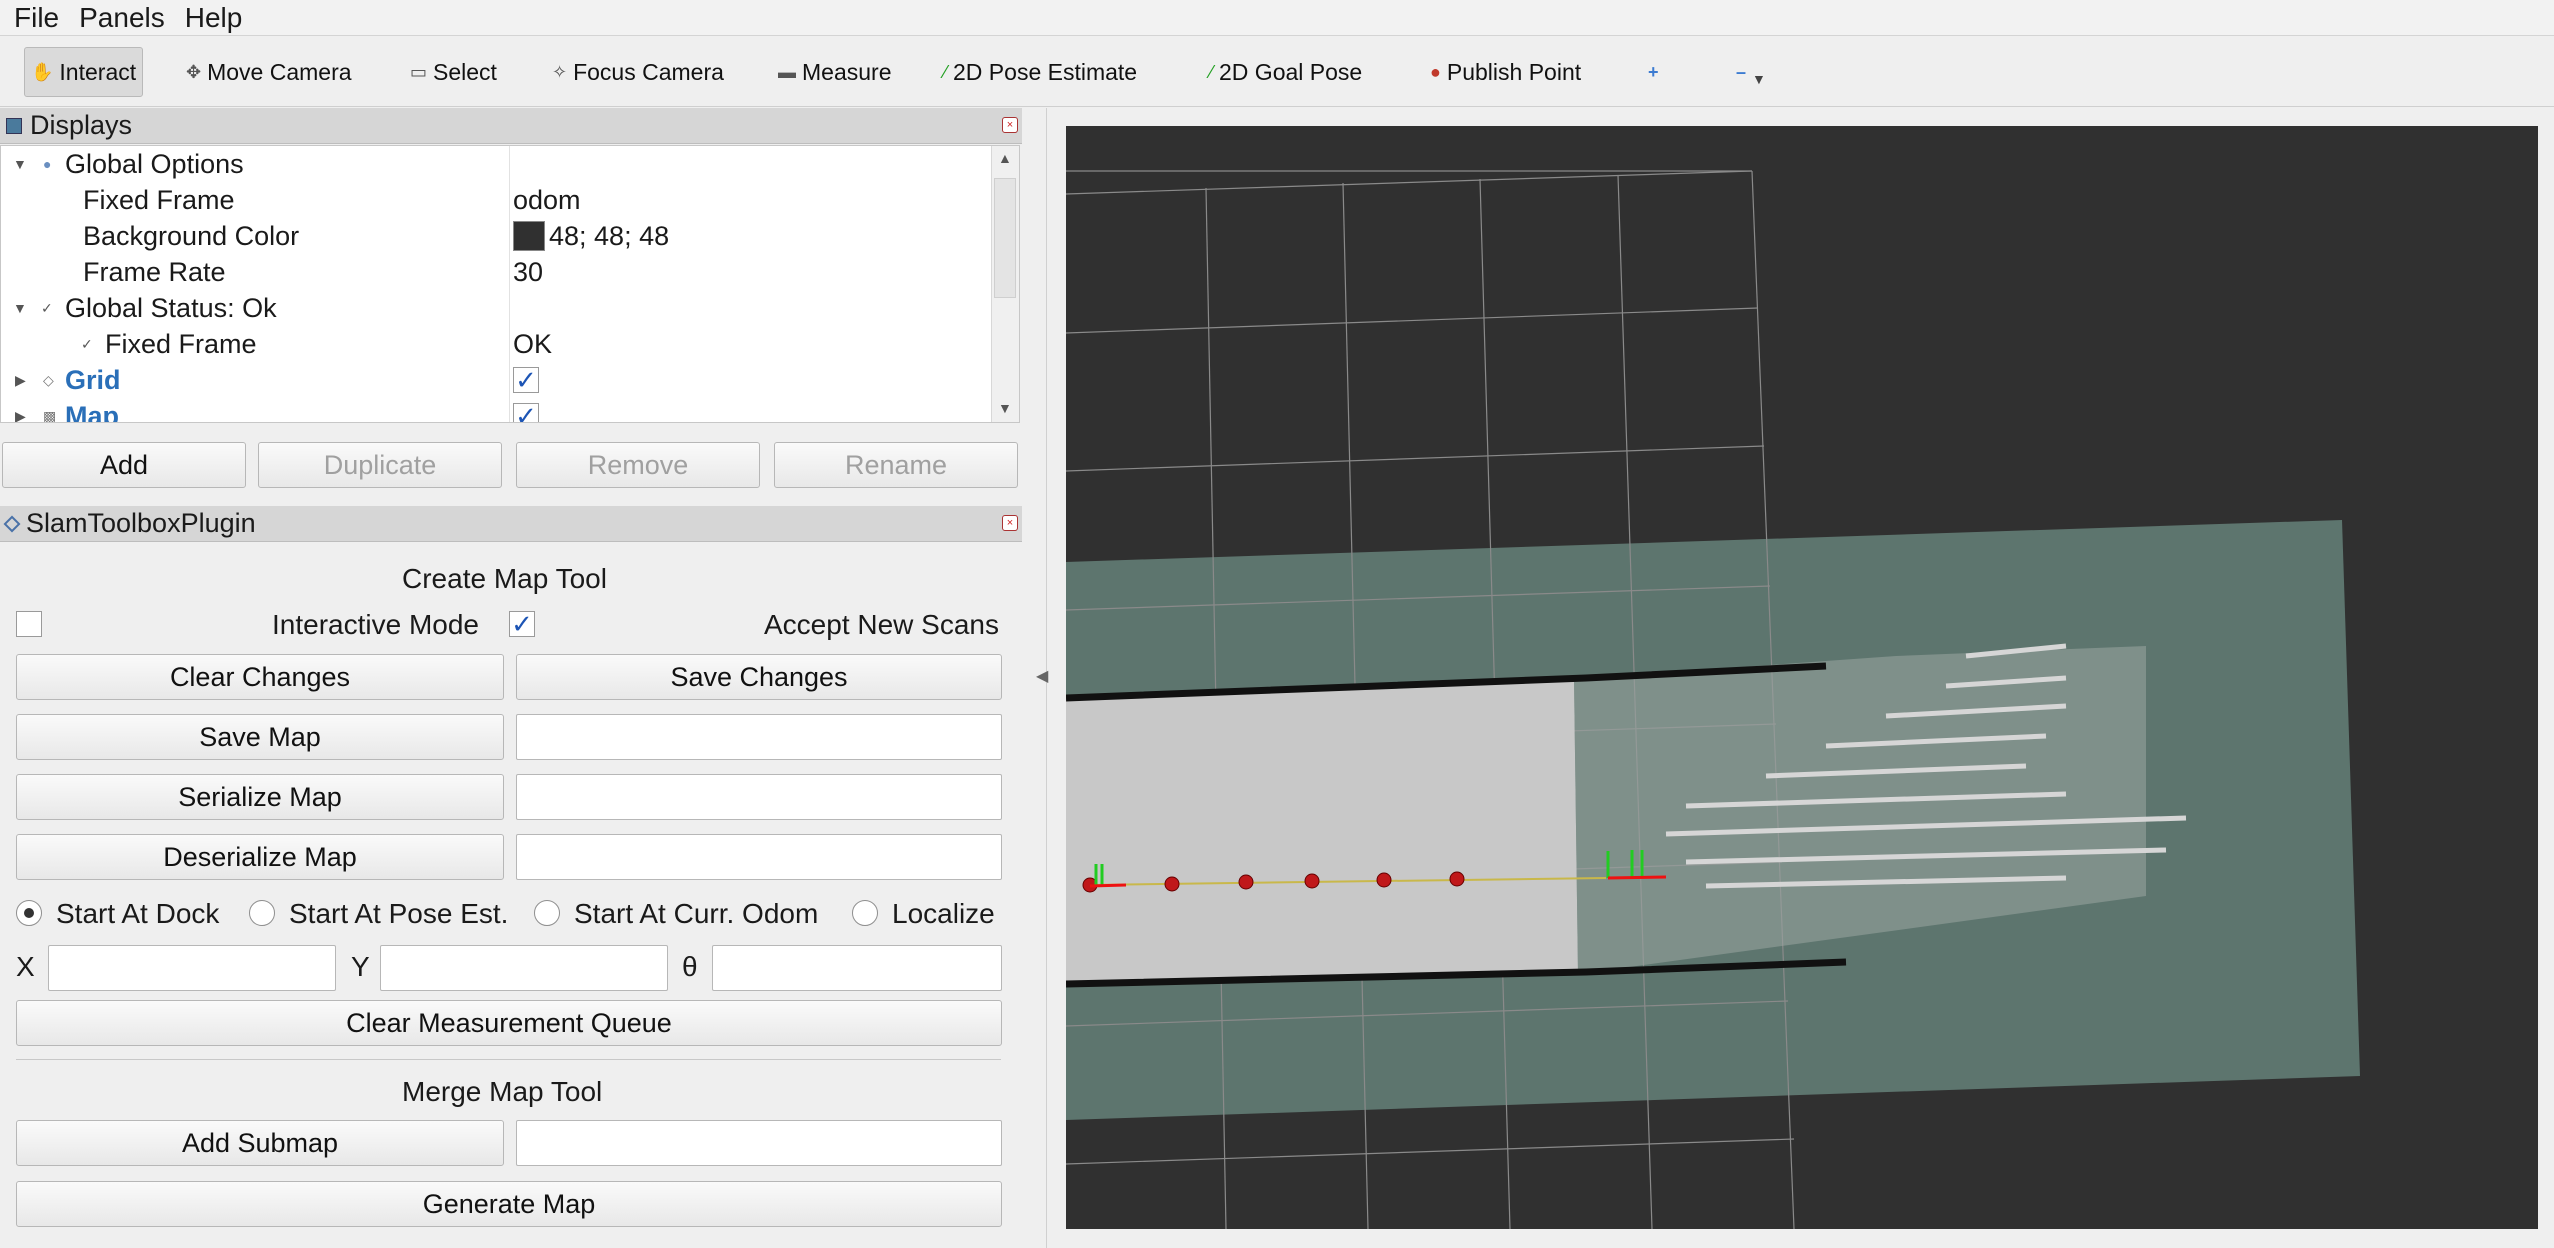 The image size is (2554, 1248). Describe the element at coordinates (547, 913) in the screenshot. I see `start-at-curr-odom-radio` at that location.